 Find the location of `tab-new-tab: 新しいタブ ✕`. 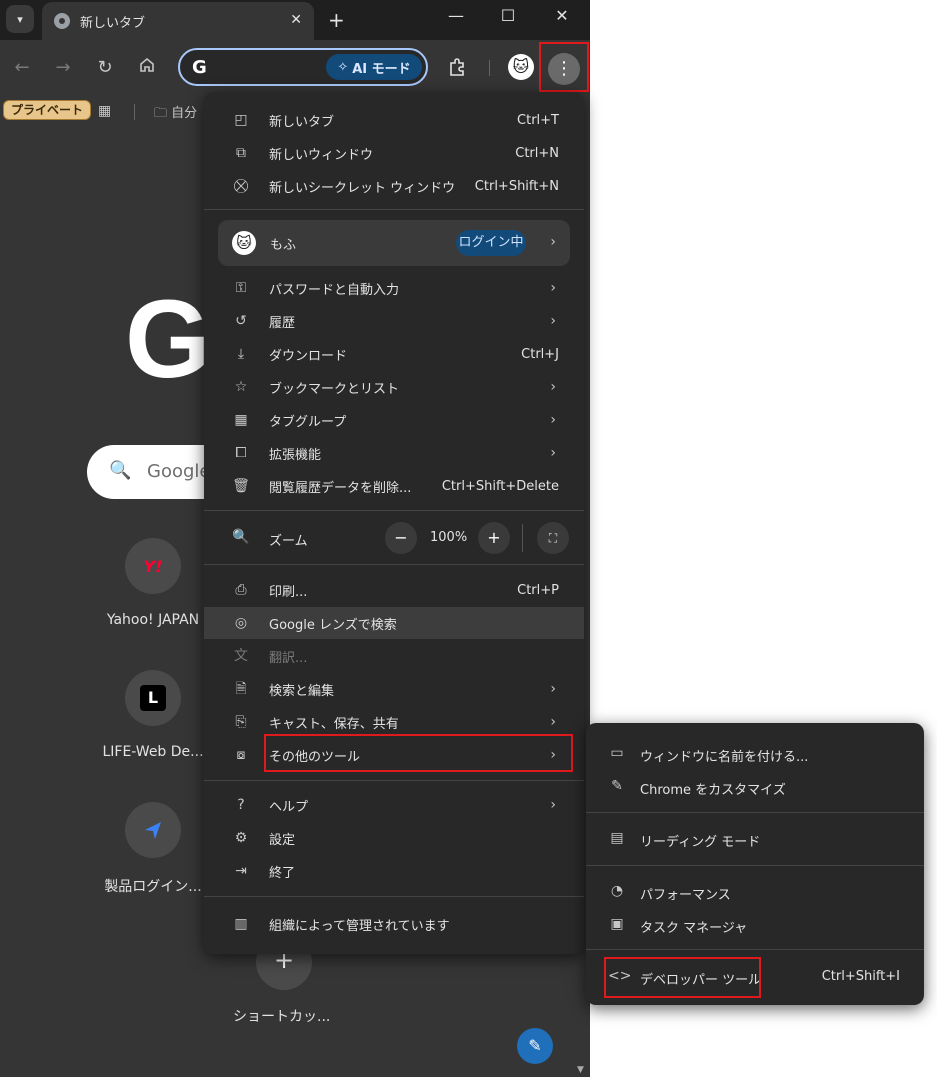

tab-new-tab: 新しいタブ ✕ is located at coordinates (178, 21).